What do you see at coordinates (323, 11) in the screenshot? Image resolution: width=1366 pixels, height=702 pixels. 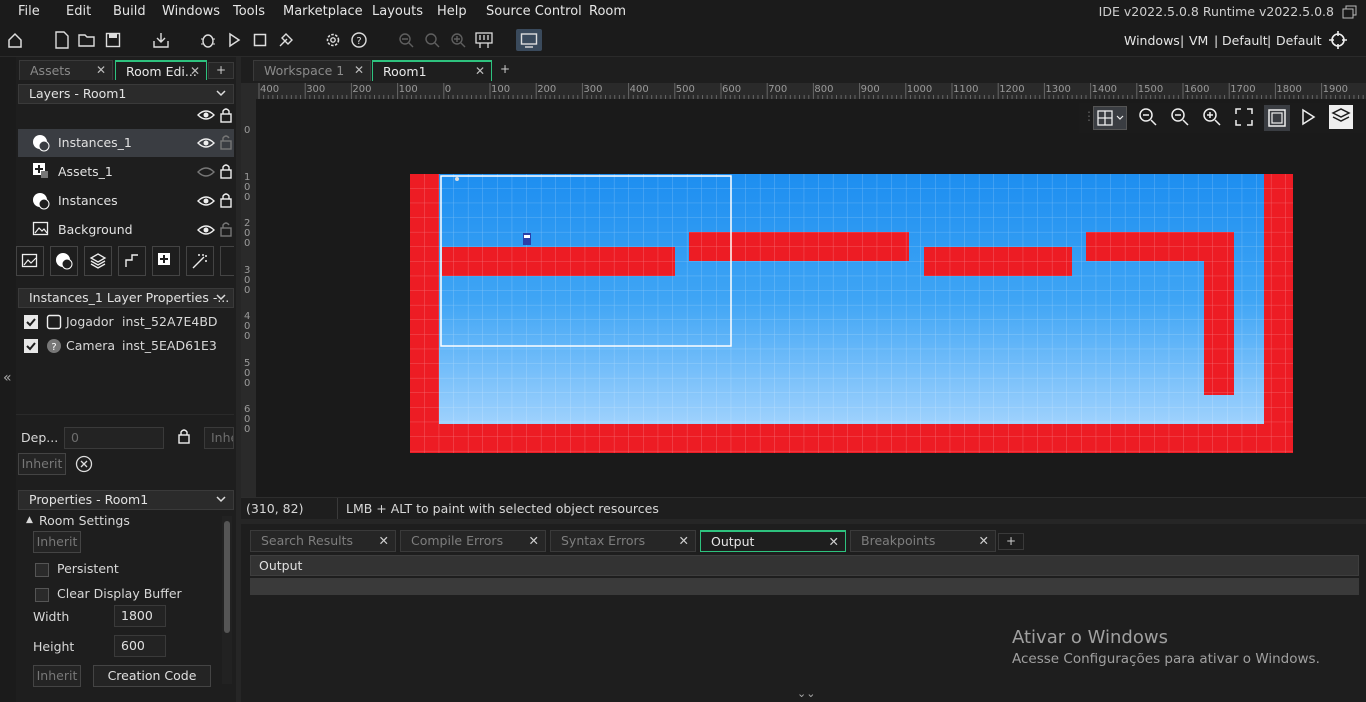 I see `menu-marketplace: Marketplace` at bounding box center [323, 11].